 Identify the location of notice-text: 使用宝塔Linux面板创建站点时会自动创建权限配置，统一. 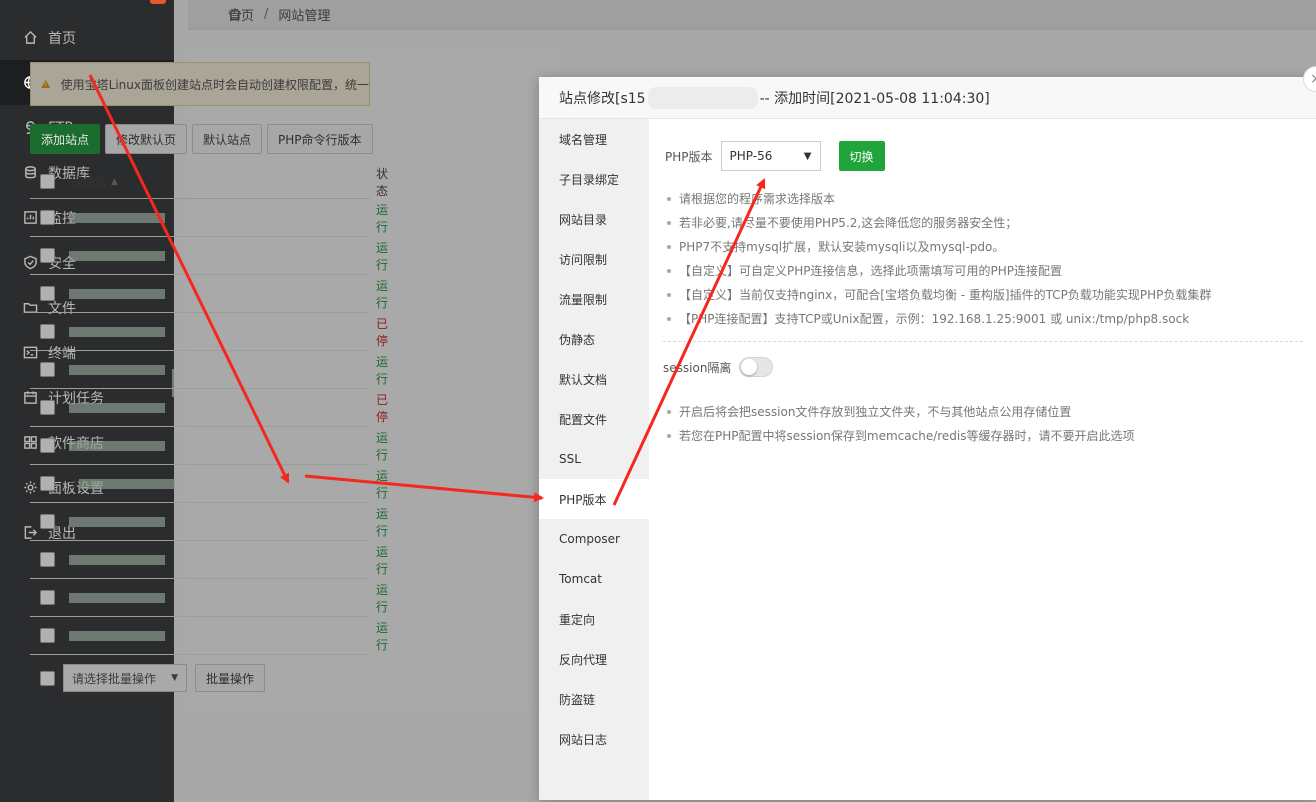
(214, 84).